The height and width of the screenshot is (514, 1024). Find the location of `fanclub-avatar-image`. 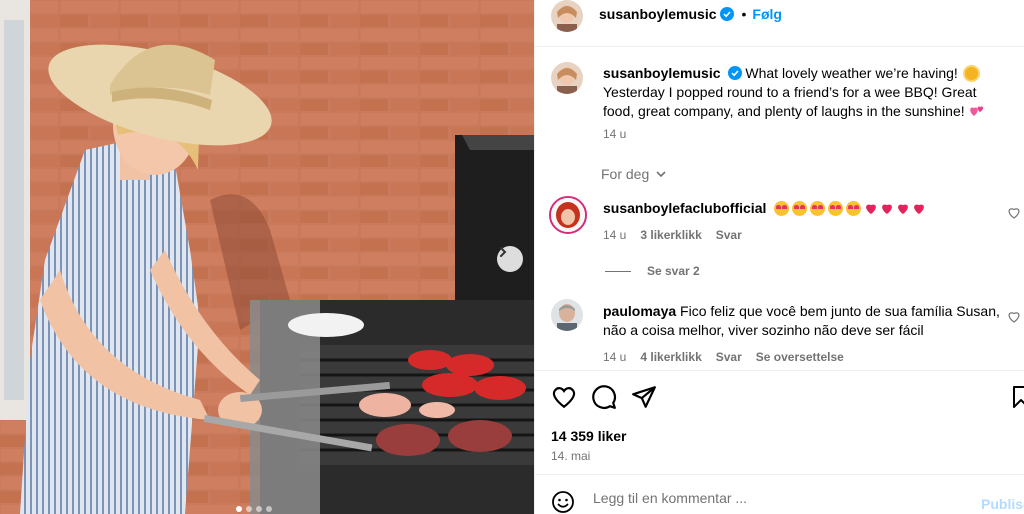

fanclub-avatar-image is located at coordinates (568, 215).